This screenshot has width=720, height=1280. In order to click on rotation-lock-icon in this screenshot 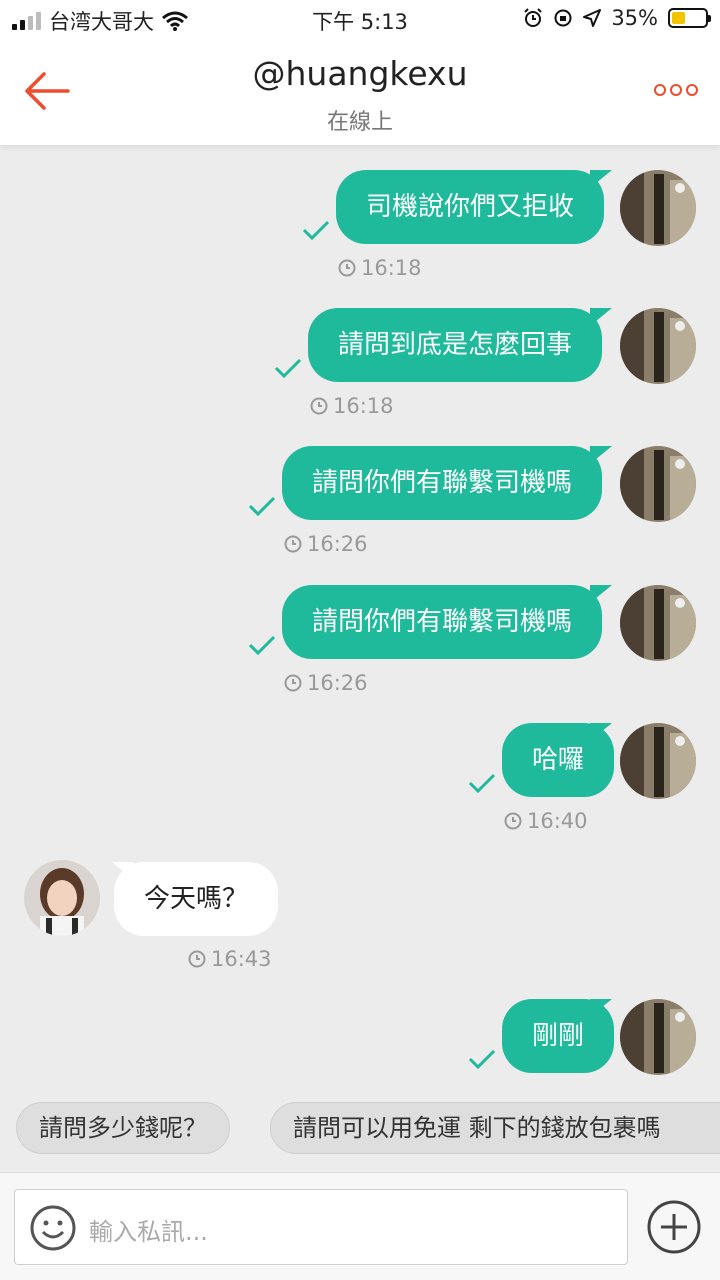, I will do `click(563, 18)`.